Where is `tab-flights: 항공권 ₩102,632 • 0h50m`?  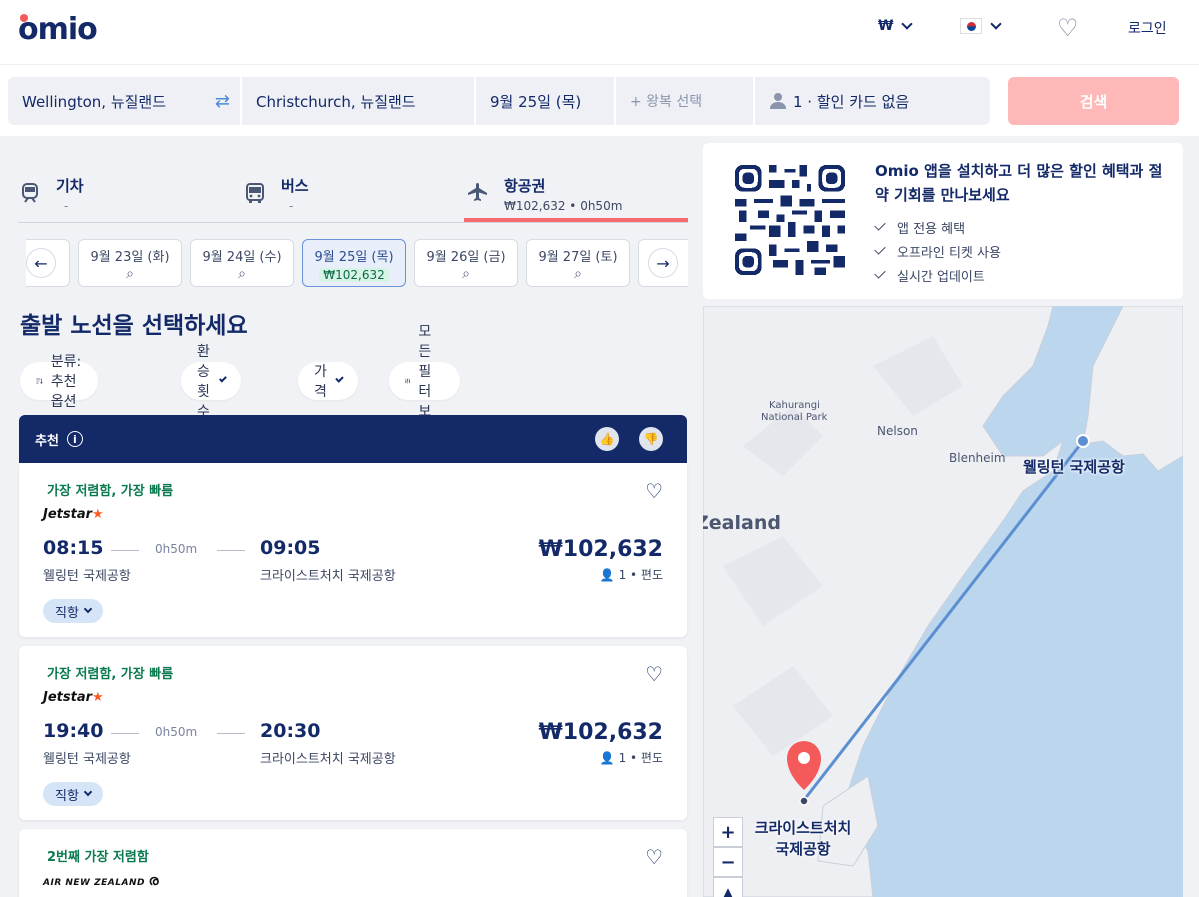 tab-flights: 항공권 ₩102,632 • 0h50m is located at coordinates (544, 194).